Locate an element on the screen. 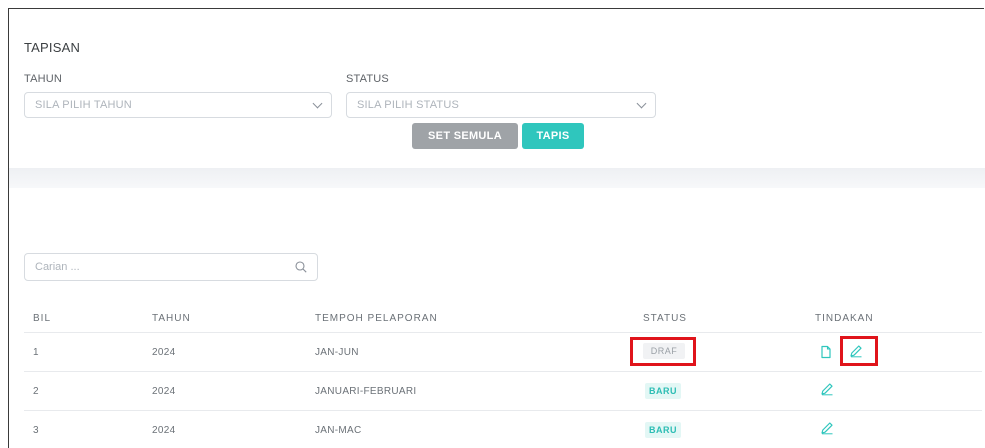 The width and height of the screenshot is (985, 448). row2-tempoh: JANUARI-FEBRUARI is located at coordinates (366, 391).